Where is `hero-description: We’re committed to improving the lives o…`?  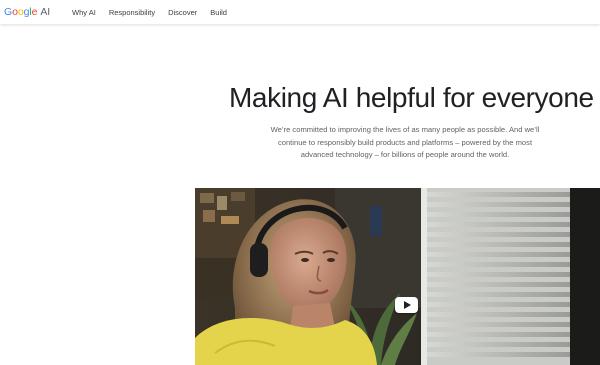 hero-description: We’re committed to improving the lives o… is located at coordinates (405, 142).